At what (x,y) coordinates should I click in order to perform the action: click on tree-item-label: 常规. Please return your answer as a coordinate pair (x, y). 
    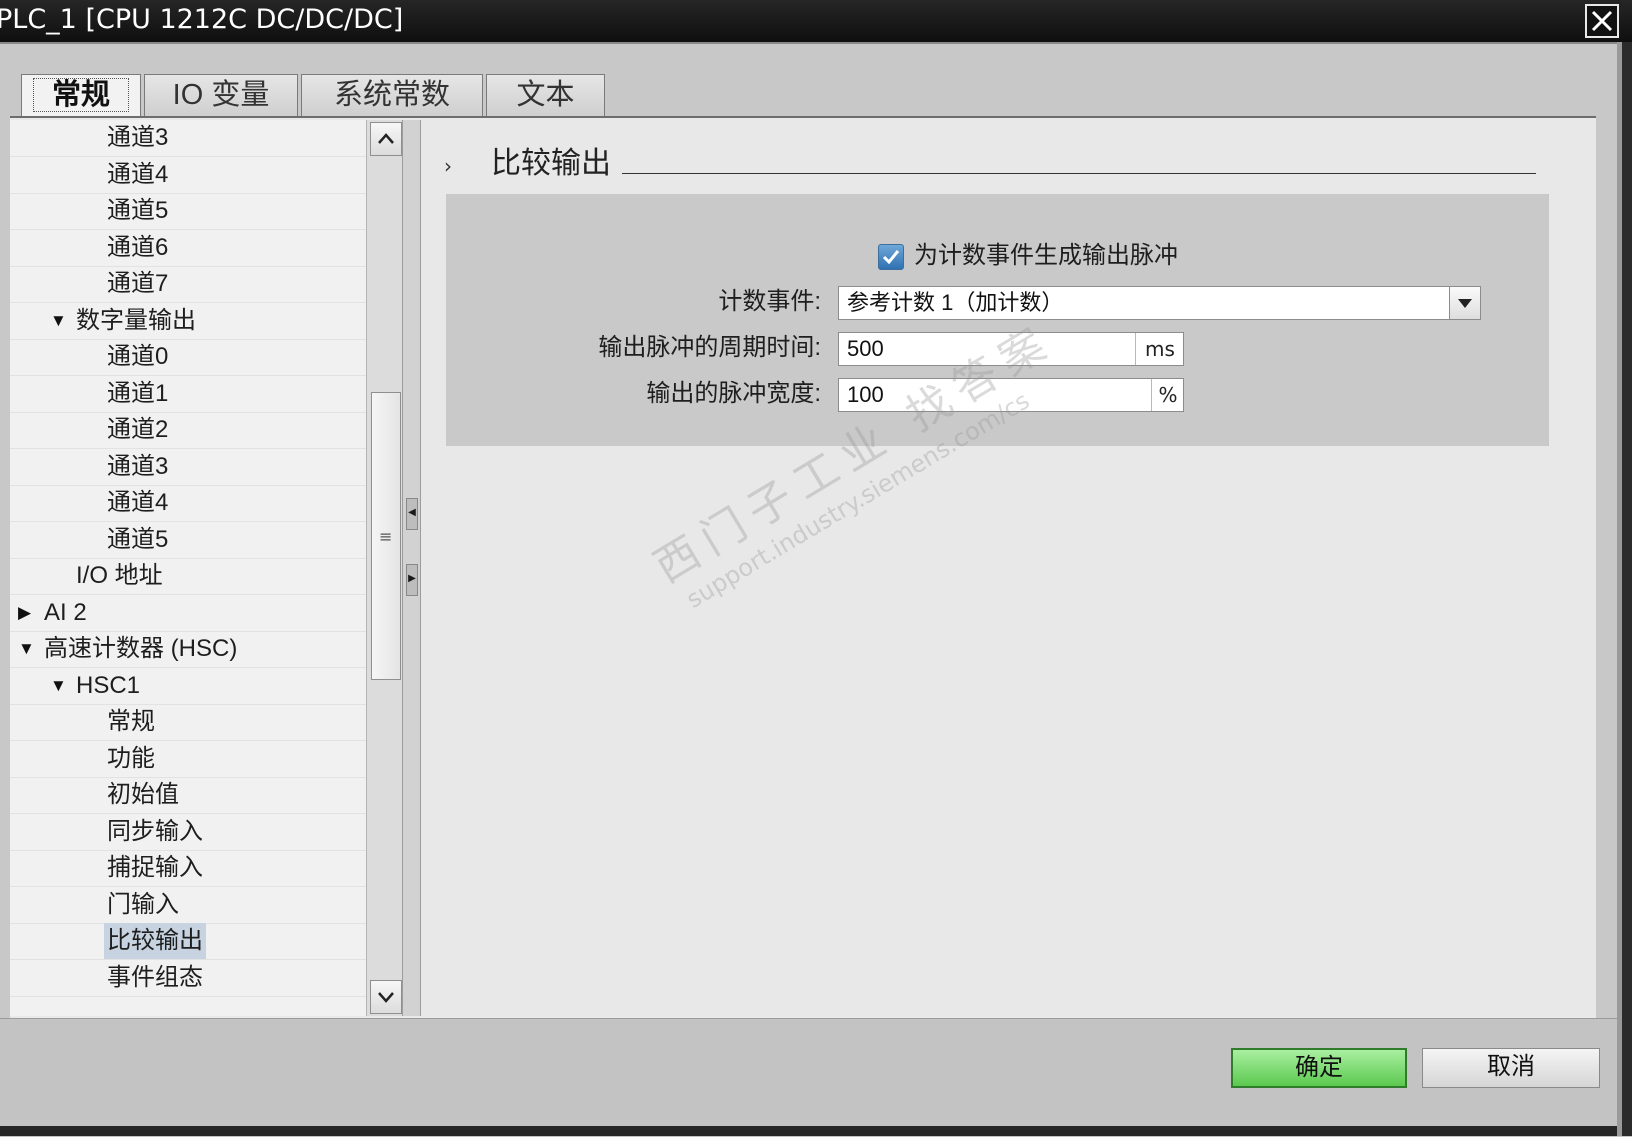
    Looking at the image, I should click on (131, 721).